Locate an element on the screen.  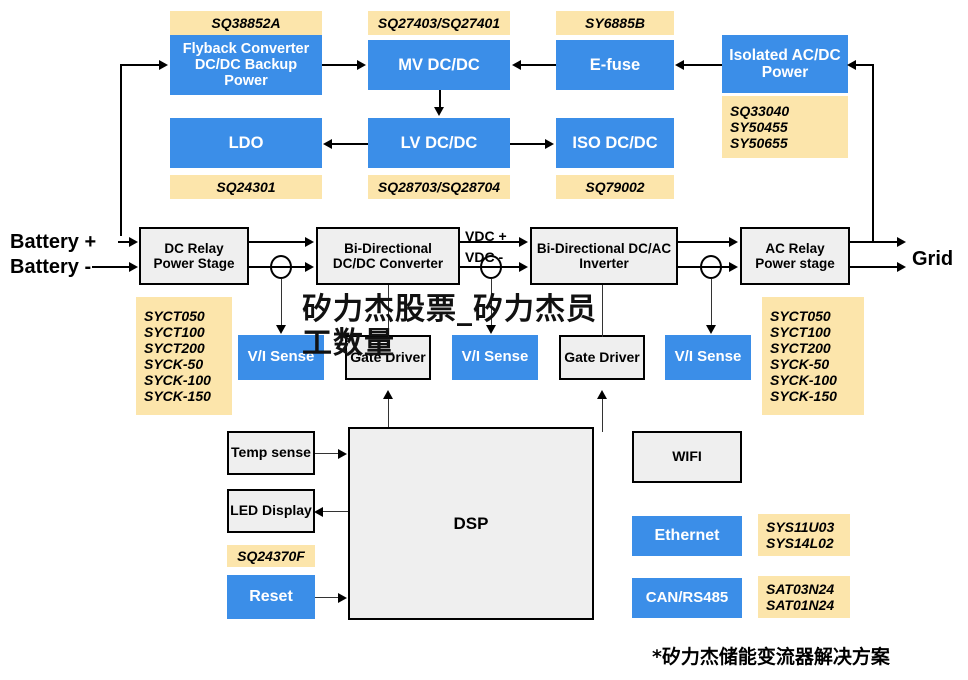
block-lv-dcdc: LV DC/DC is located at coordinates (439, 143).